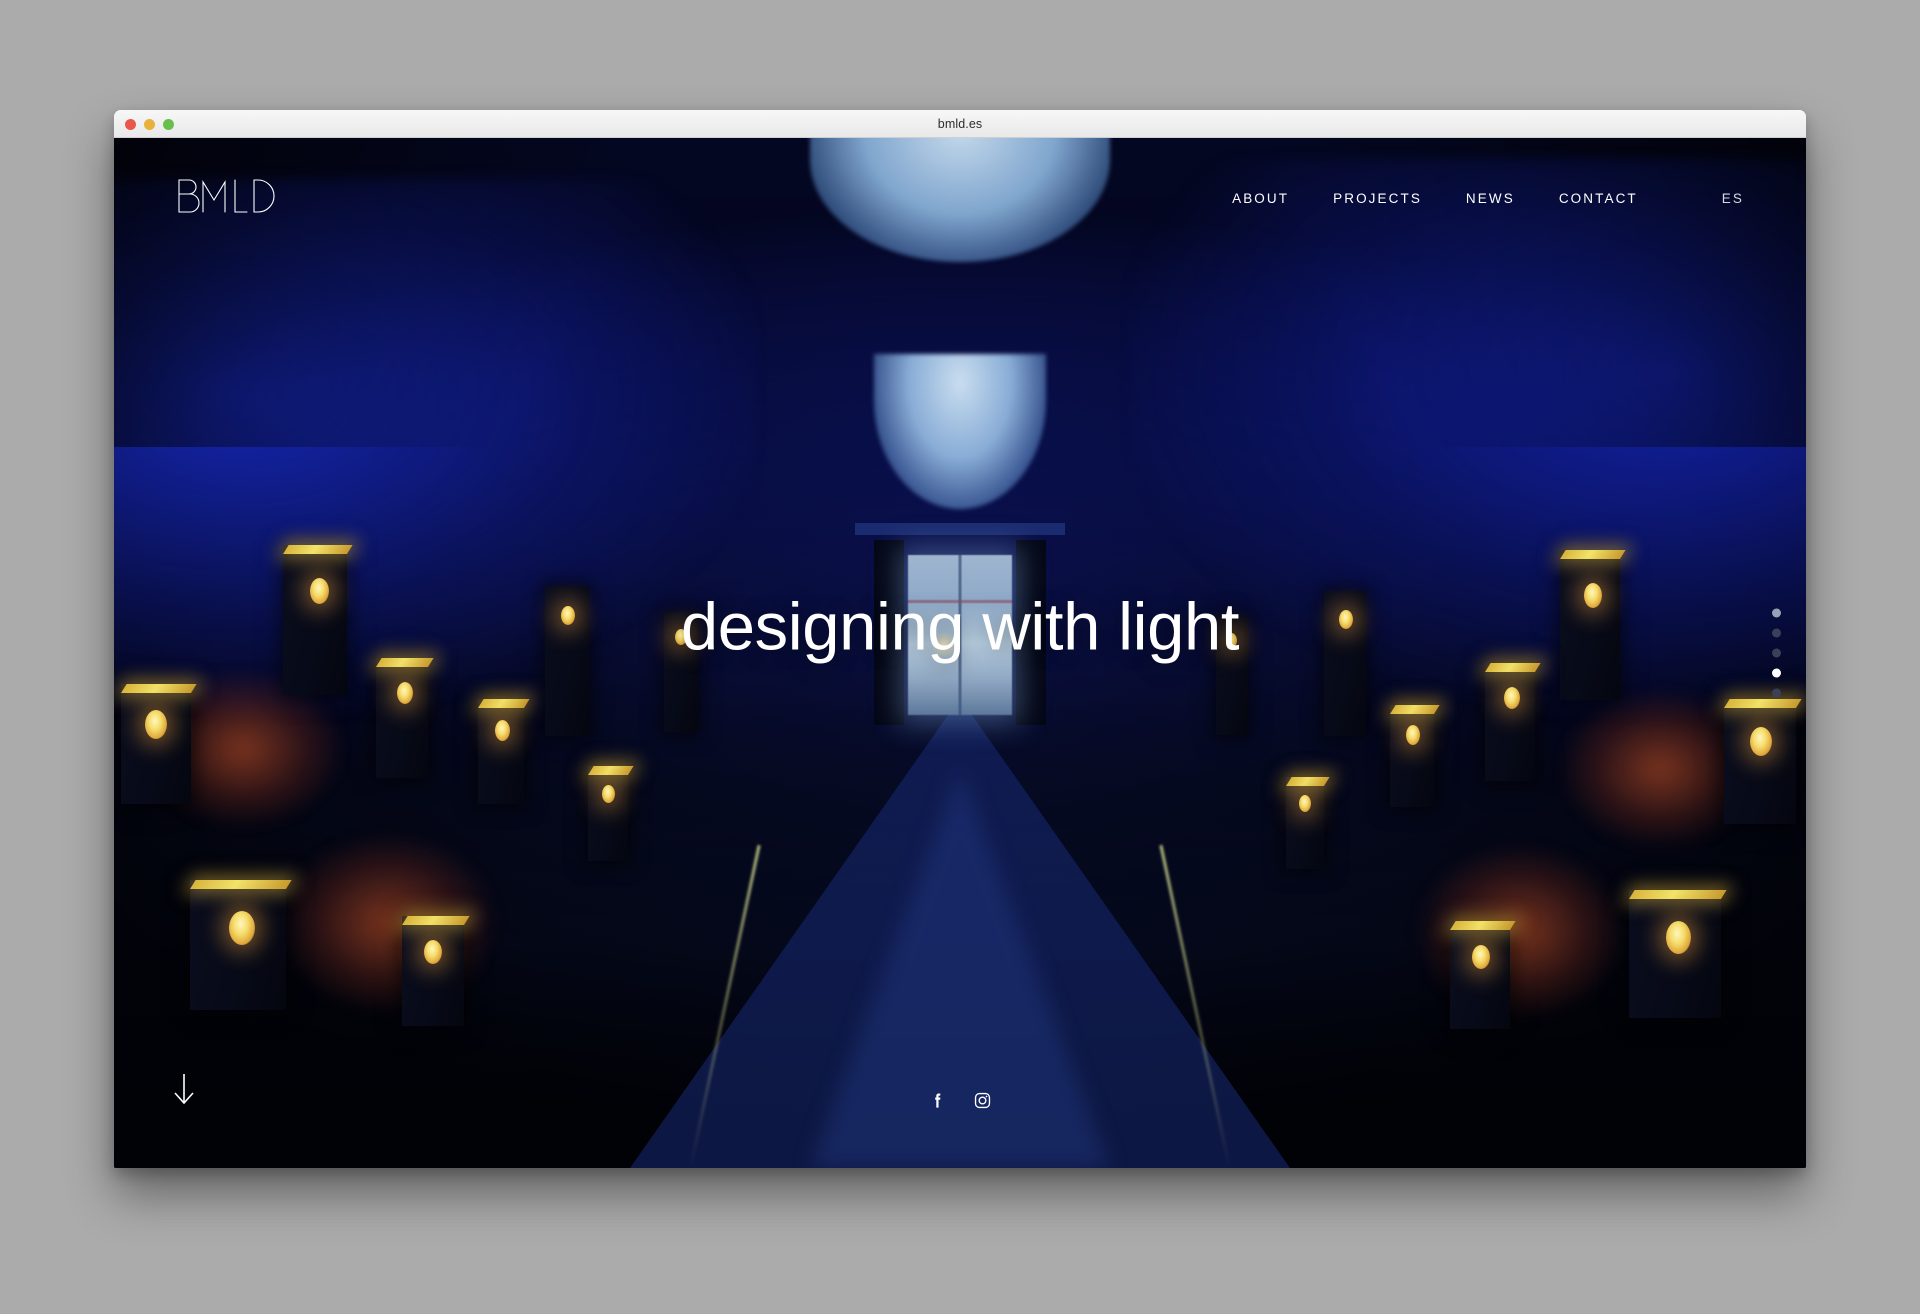 The width and height of the screenshot is (1920, 1314). What do you see at coordinates (1377, 198) in the screenshot?
I see `nav-link-projects: PROJECTS` at bounding box center [1377, 198].